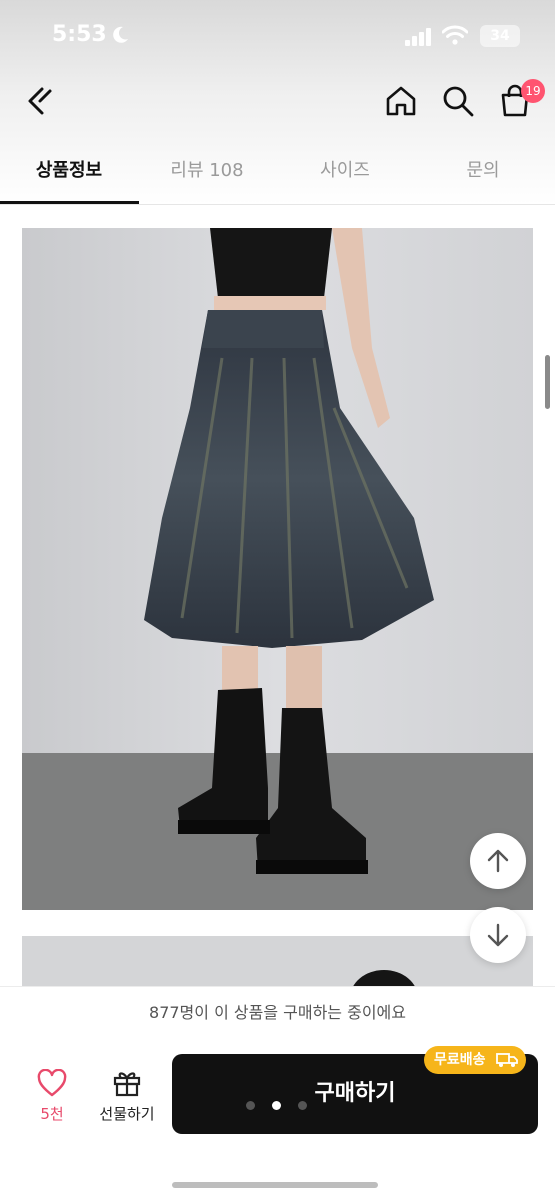 The height and width of the screenshot is (1200, 555). Describe the element at coordinates (277, 37) in the screenshot. I see `status-bar: 5:53 34` at that location.